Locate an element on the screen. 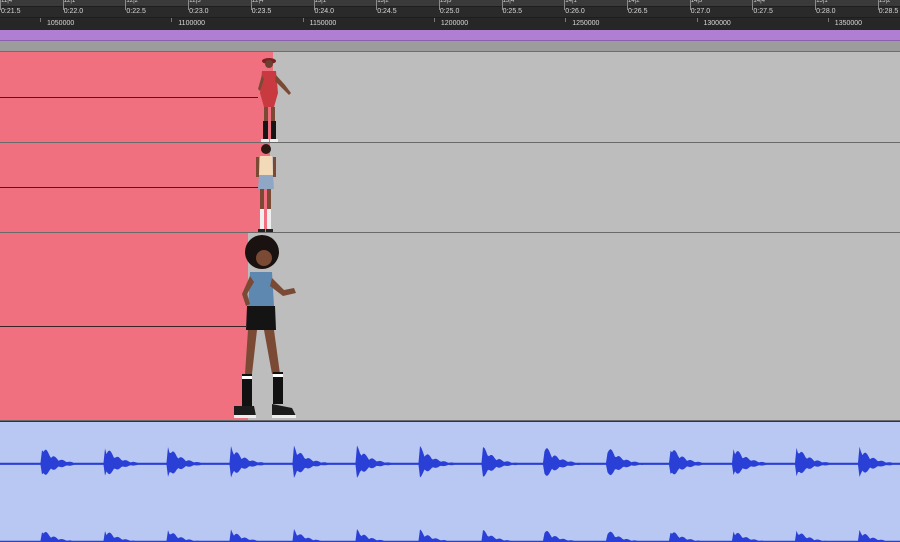 This screenshot has height=542, width=900. dancer-cream-top-icon is located at coordinates (266, 188).